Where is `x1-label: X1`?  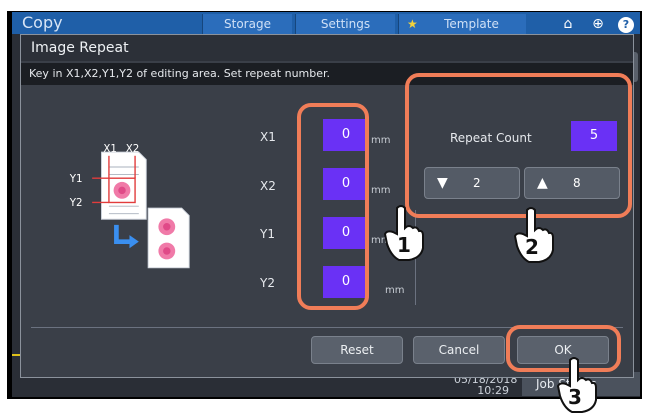 x1-label: X1 is located at coordinates (268, 137).